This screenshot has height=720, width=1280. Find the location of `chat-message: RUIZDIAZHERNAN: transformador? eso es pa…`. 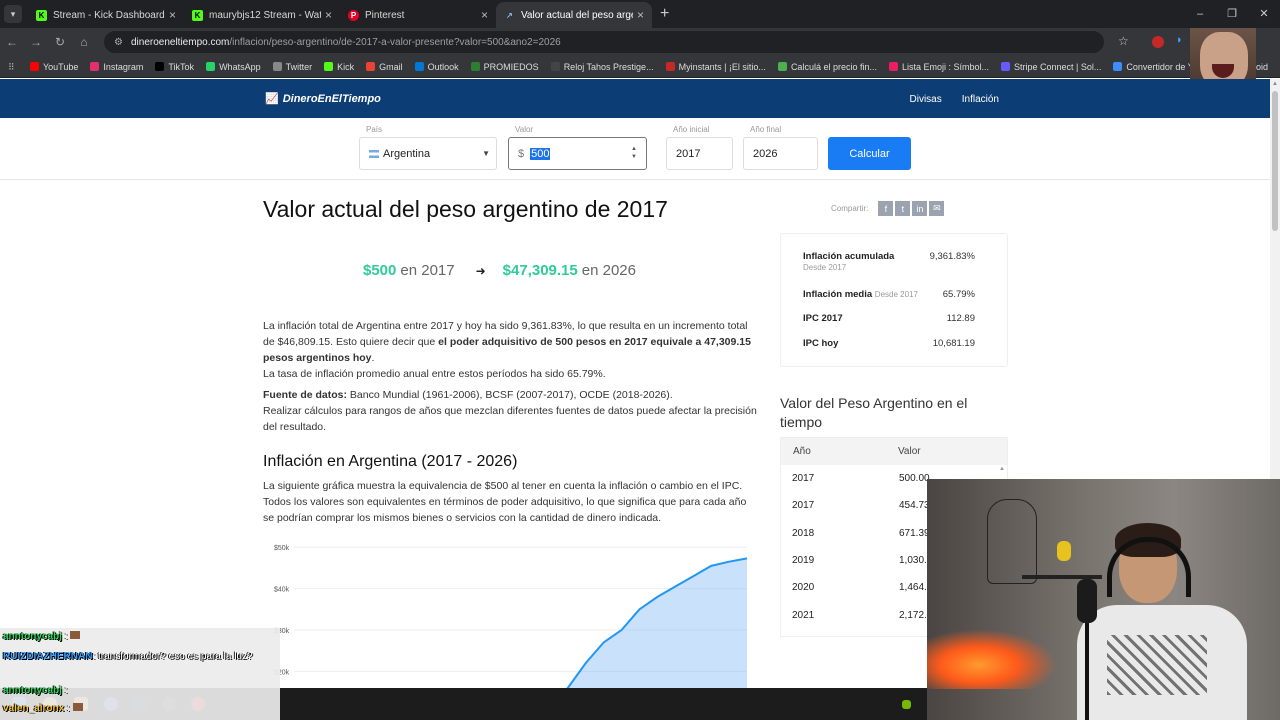

chat-message: RUIZDIAZHERNAN: transformador? eso es pa… is located at coordinates (128, 656).